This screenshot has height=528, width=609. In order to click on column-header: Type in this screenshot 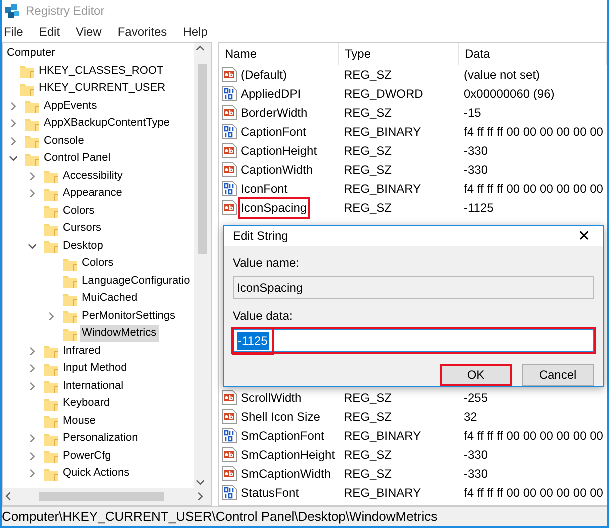, I will do `click(399, 54)`.